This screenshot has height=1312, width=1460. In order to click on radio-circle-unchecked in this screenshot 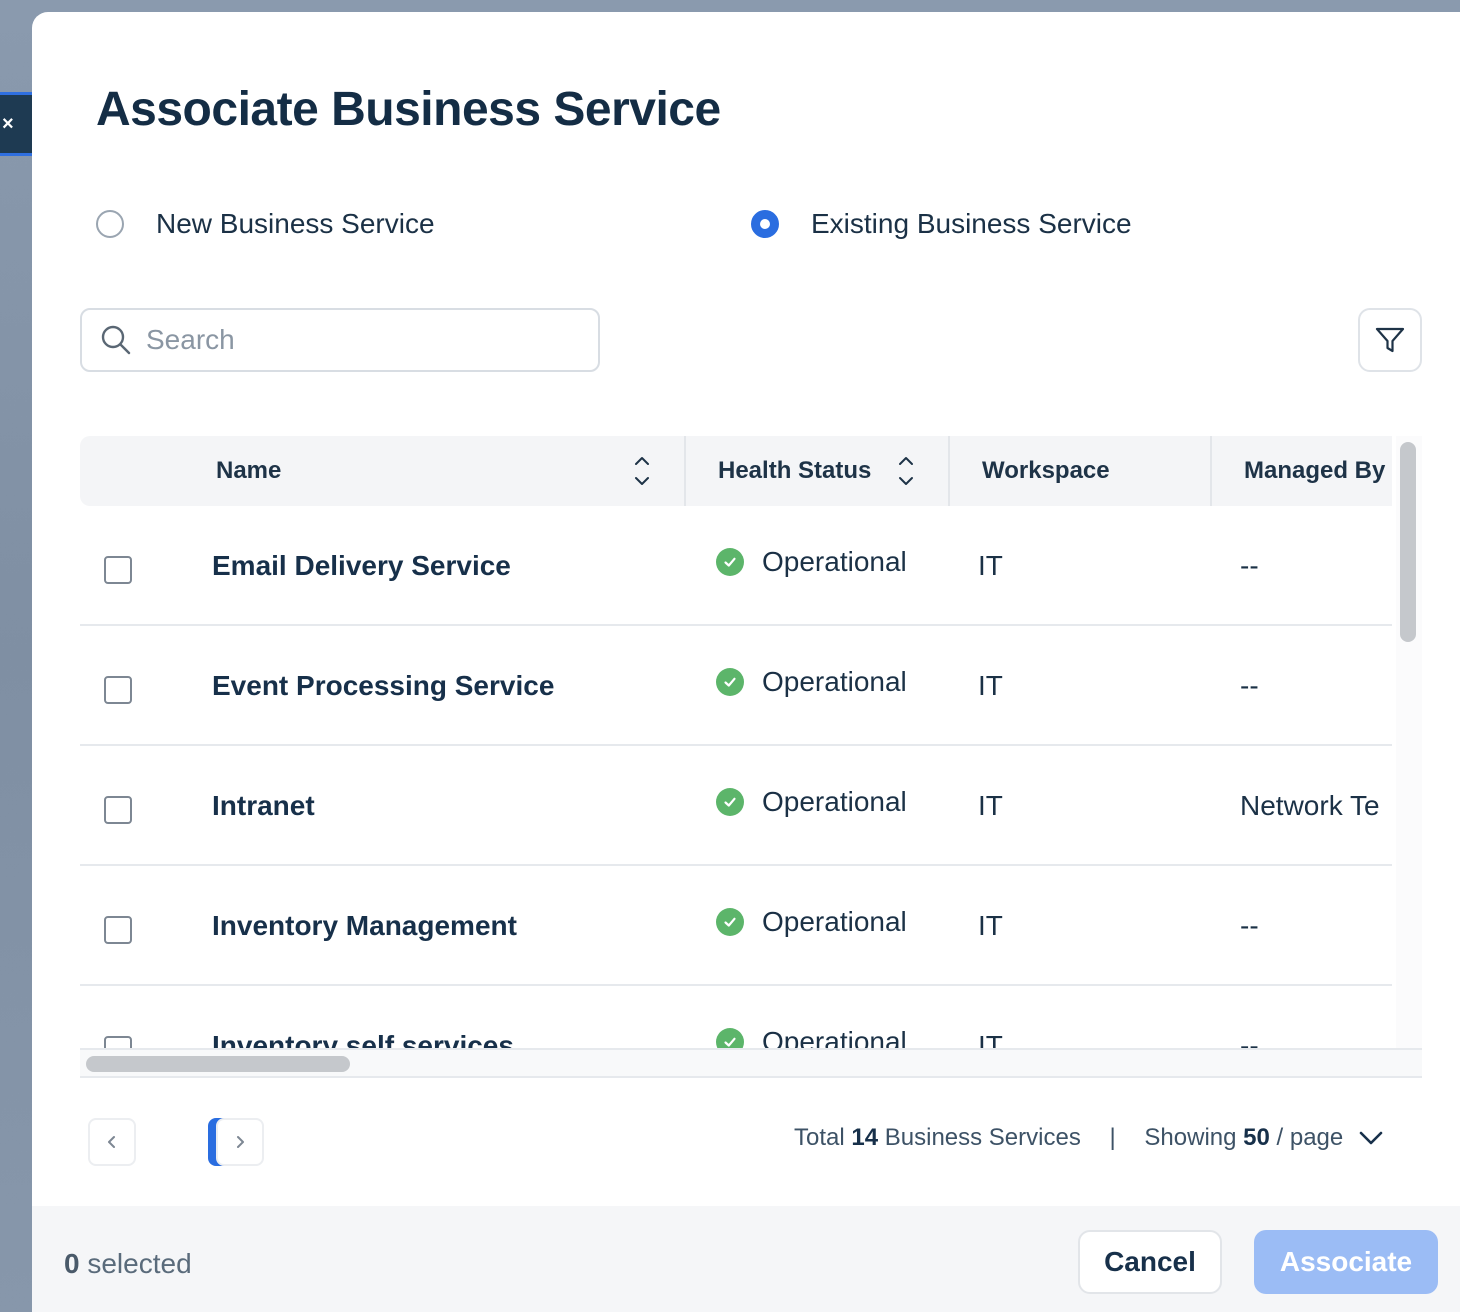, I will do `click(110, 224)`.